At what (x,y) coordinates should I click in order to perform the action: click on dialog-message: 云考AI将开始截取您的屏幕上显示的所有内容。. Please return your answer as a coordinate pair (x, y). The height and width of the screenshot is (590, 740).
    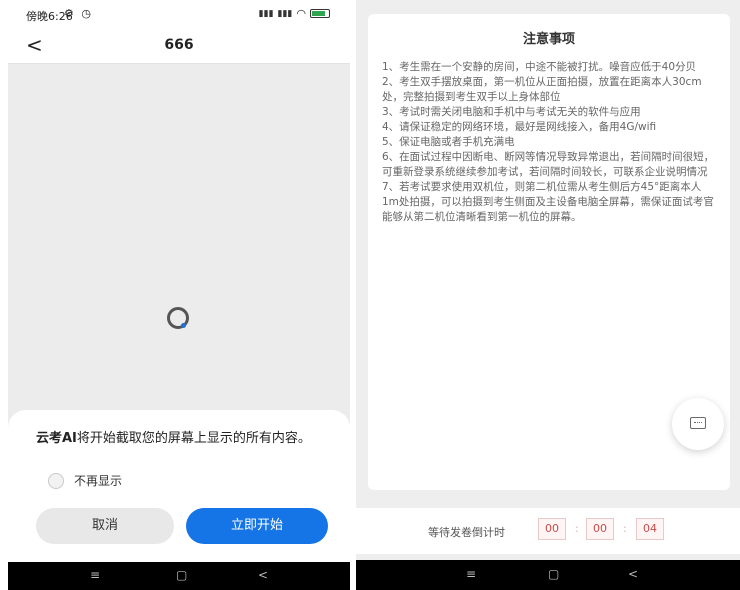
    Looking at the image, I should click on (181, 439).